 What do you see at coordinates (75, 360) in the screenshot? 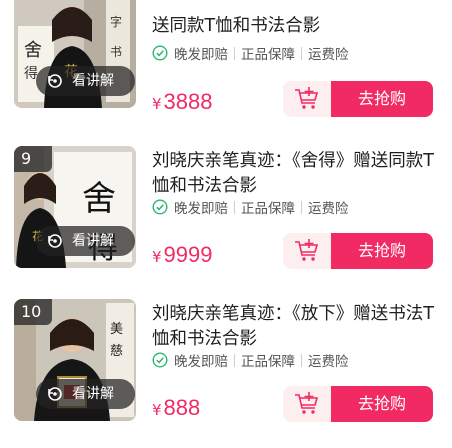
I see `product-thumbnail: 美 慈 10 看讲解` at bounding box center [75, 360].